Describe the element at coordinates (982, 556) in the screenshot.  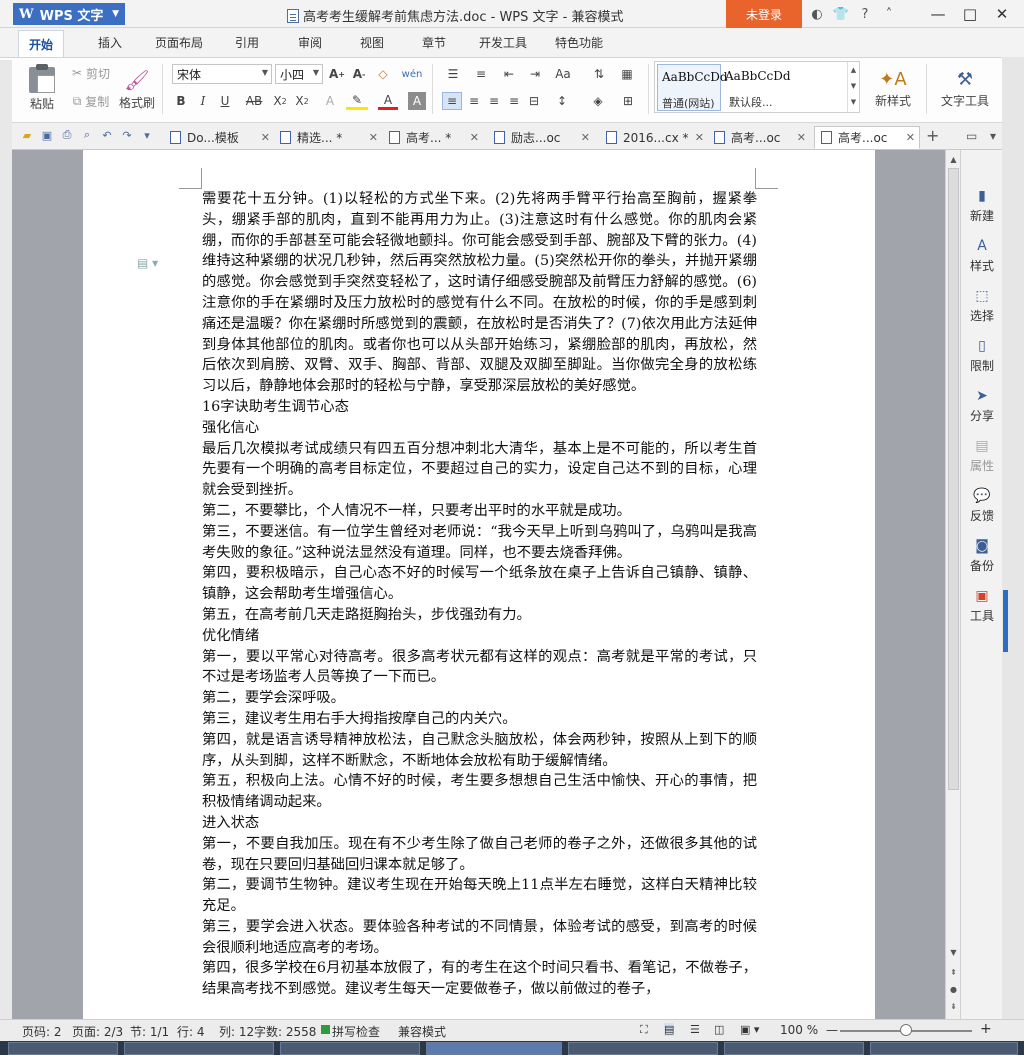
I see `pane-backup: ◙ 备份` at that location.